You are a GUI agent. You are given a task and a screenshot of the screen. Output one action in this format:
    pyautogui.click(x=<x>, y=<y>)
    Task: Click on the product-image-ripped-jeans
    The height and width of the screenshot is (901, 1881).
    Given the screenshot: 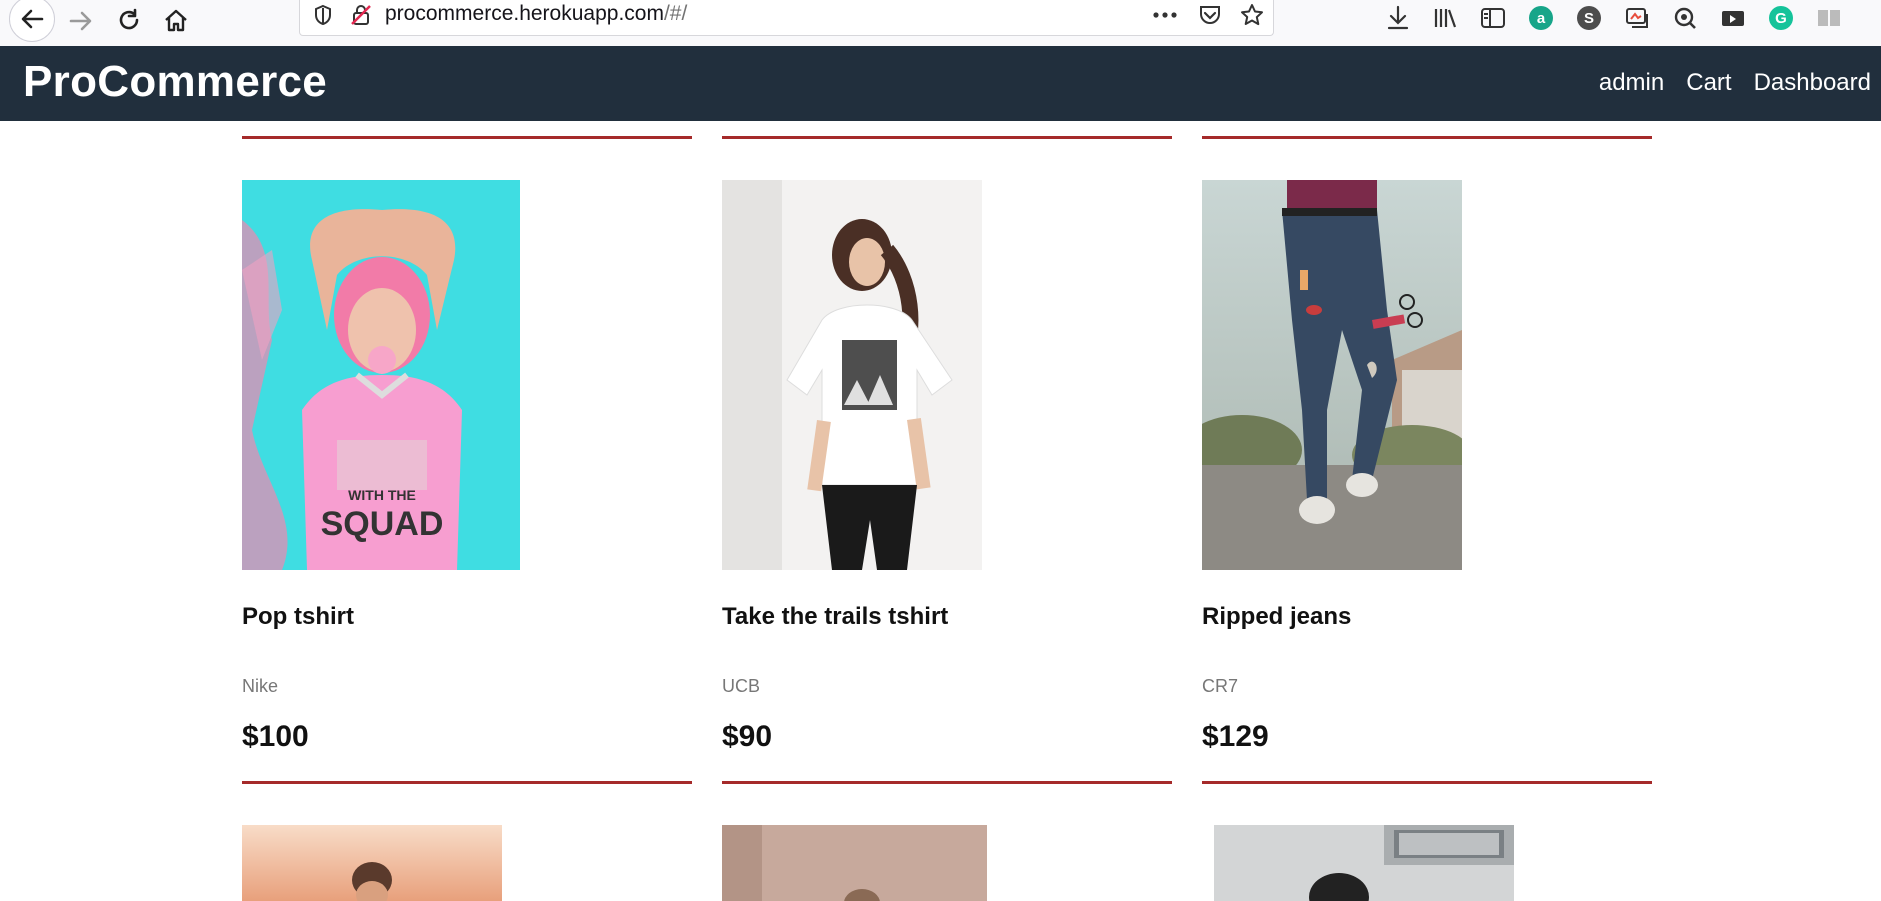 What is the action you would take?
    pyautogui.click(x=1332, y=375)
    